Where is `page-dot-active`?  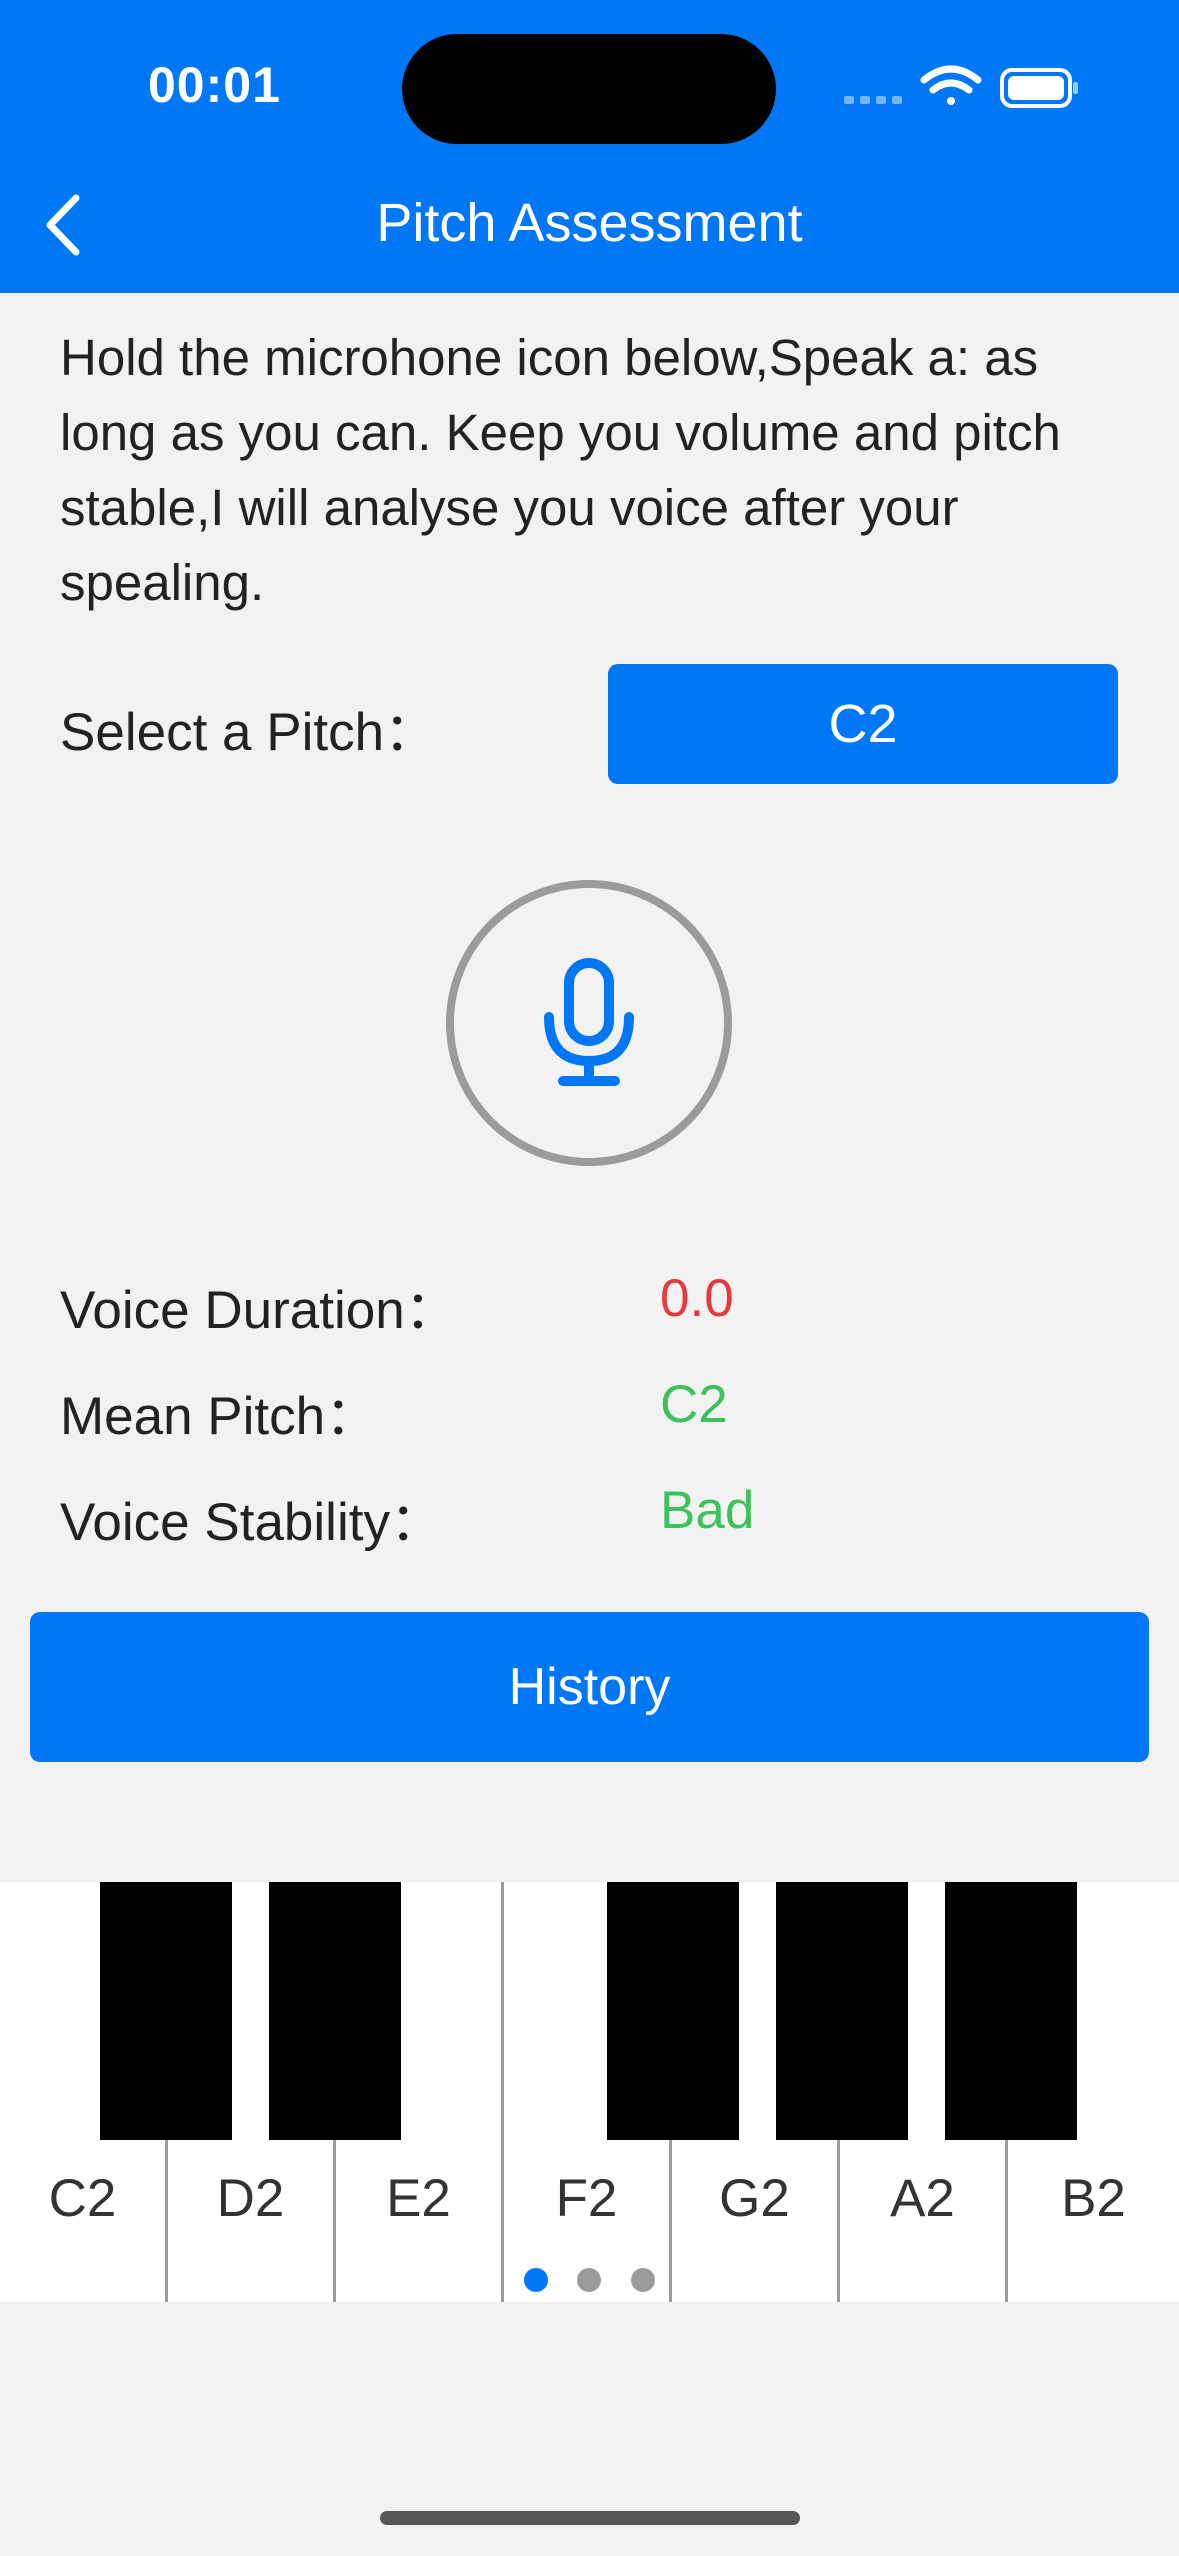
page-dot-active is located at coordinates (536, 2280).